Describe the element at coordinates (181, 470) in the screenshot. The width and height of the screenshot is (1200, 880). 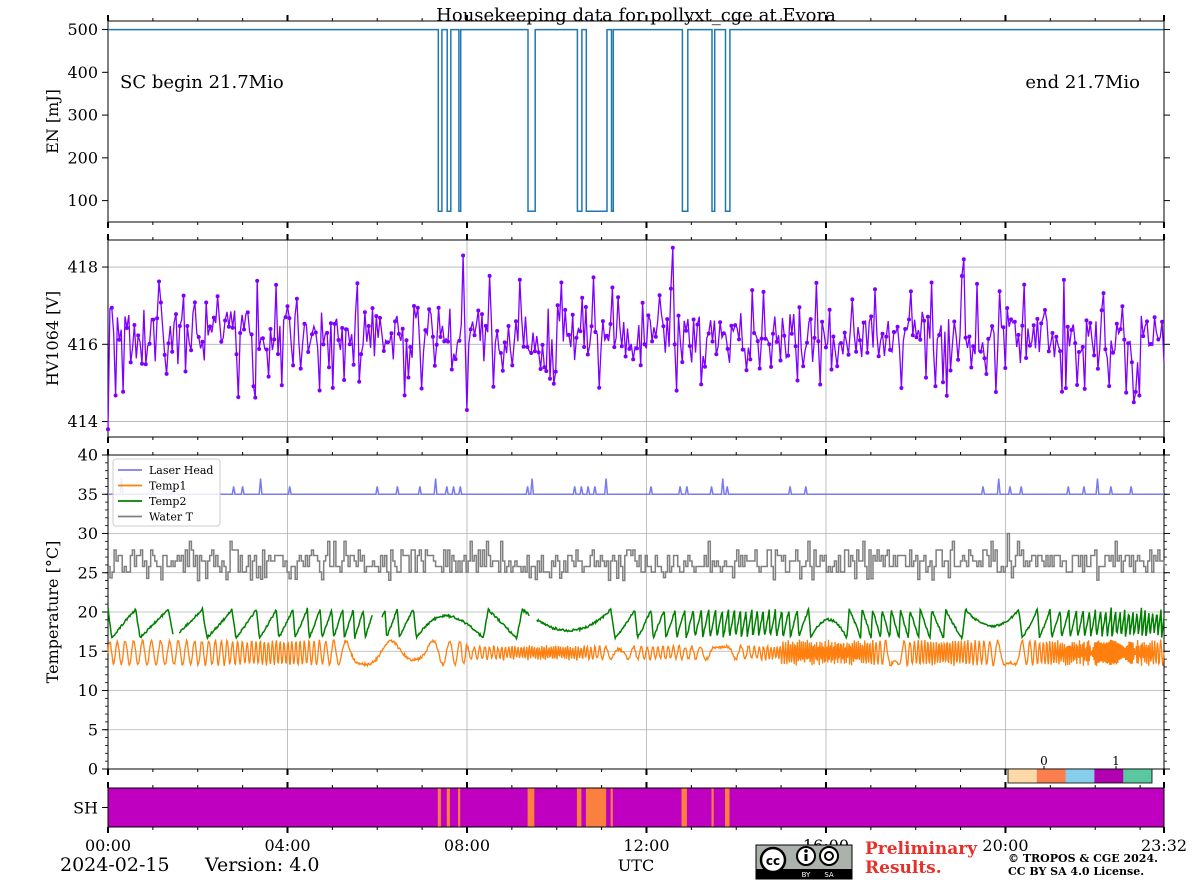
I see `legend-label: Laser Head` at that location.